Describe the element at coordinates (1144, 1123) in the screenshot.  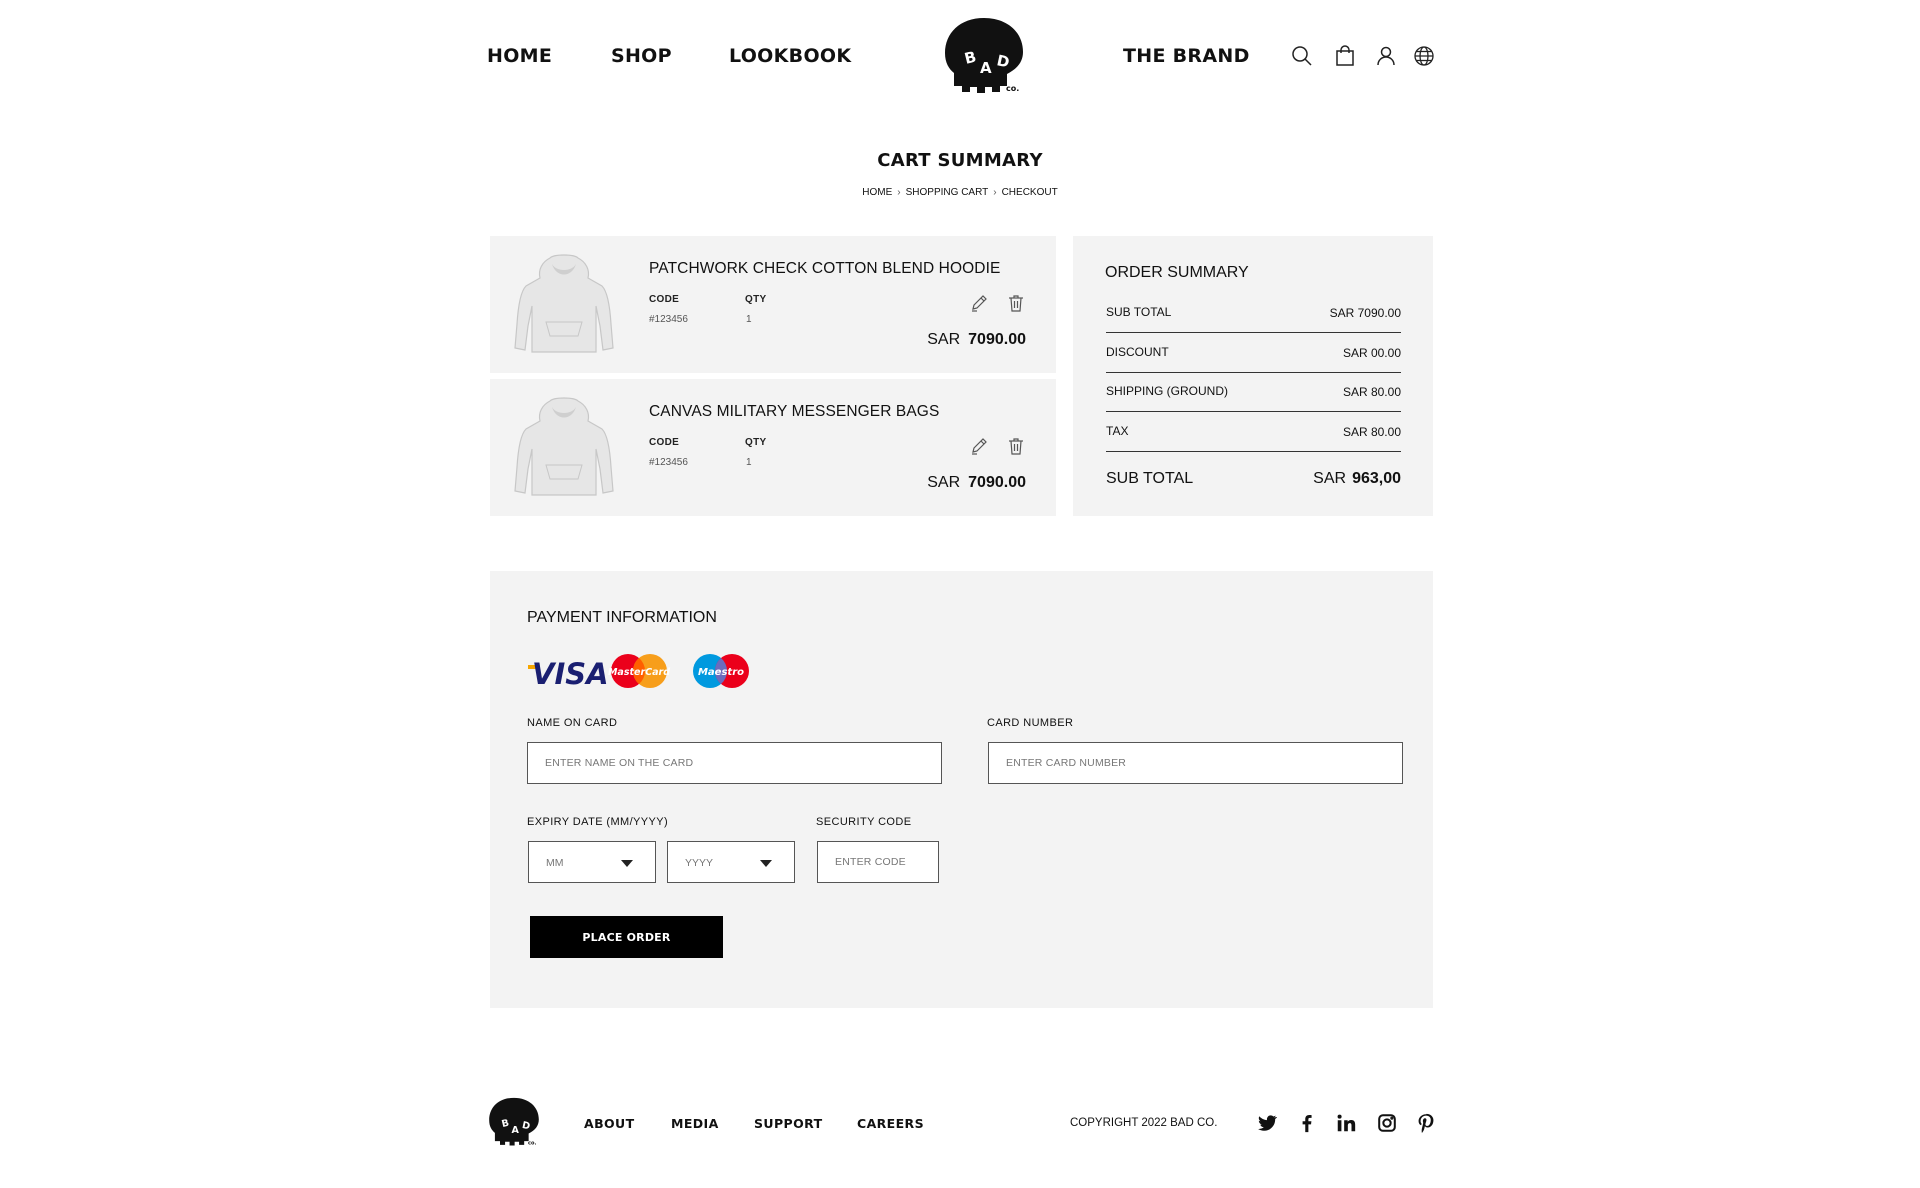
I see `copyright: COPYRIGHT 2022 BAD CO.` at that location.